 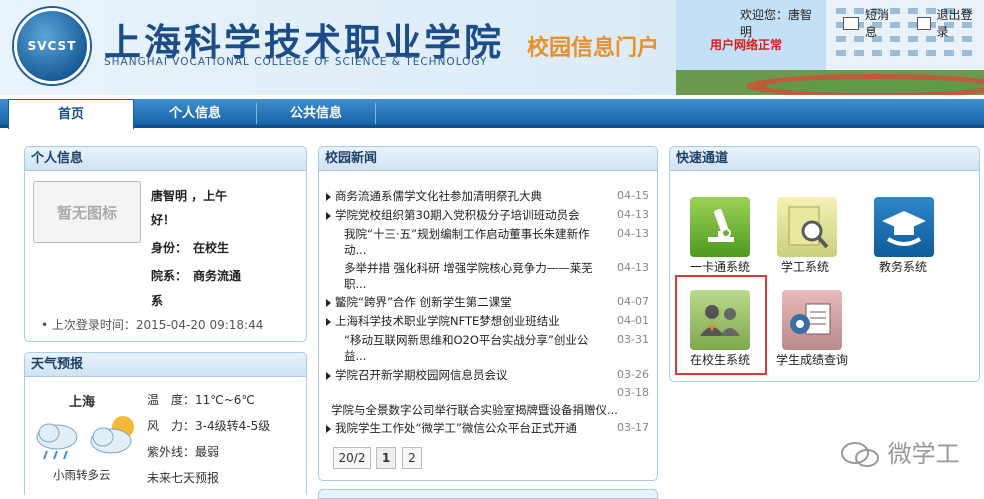 What do you see at coordinates (183, 477) in the screenshot?
I see `forecast-link: 未来七天预报` at bounding box center [183, 477].